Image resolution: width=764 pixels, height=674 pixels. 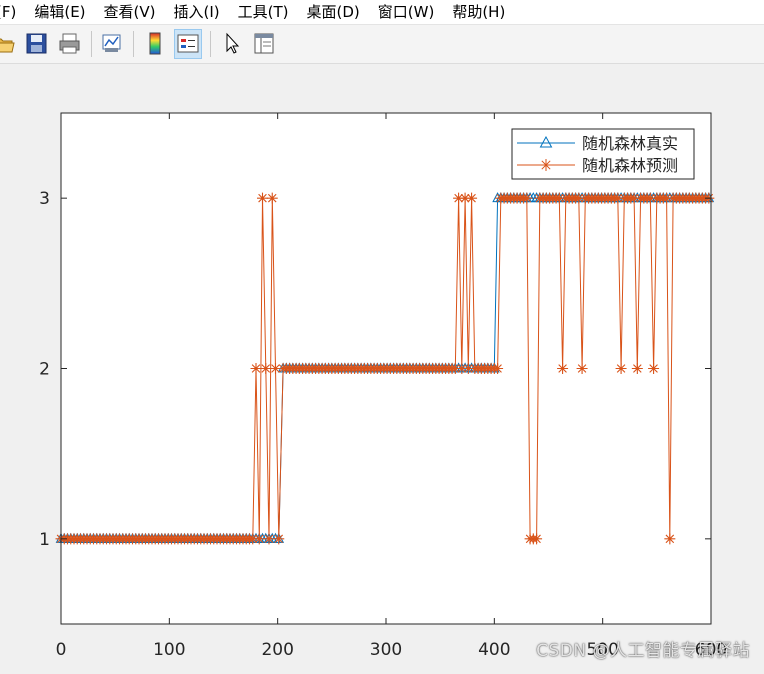 I want to click on print-icon, so click(x=69, y=43).